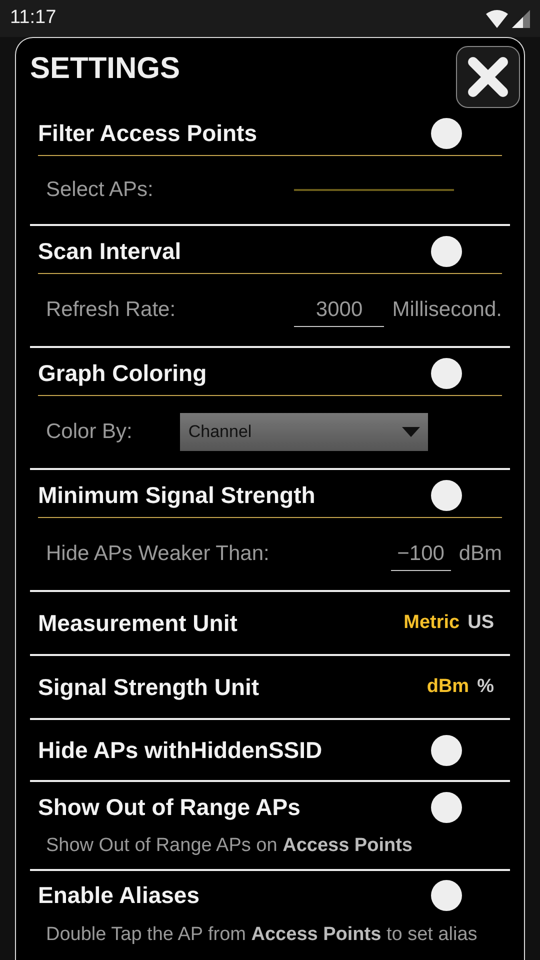 The image size is (540, 960). I want to click on wifi-icon, so click(497, 19).